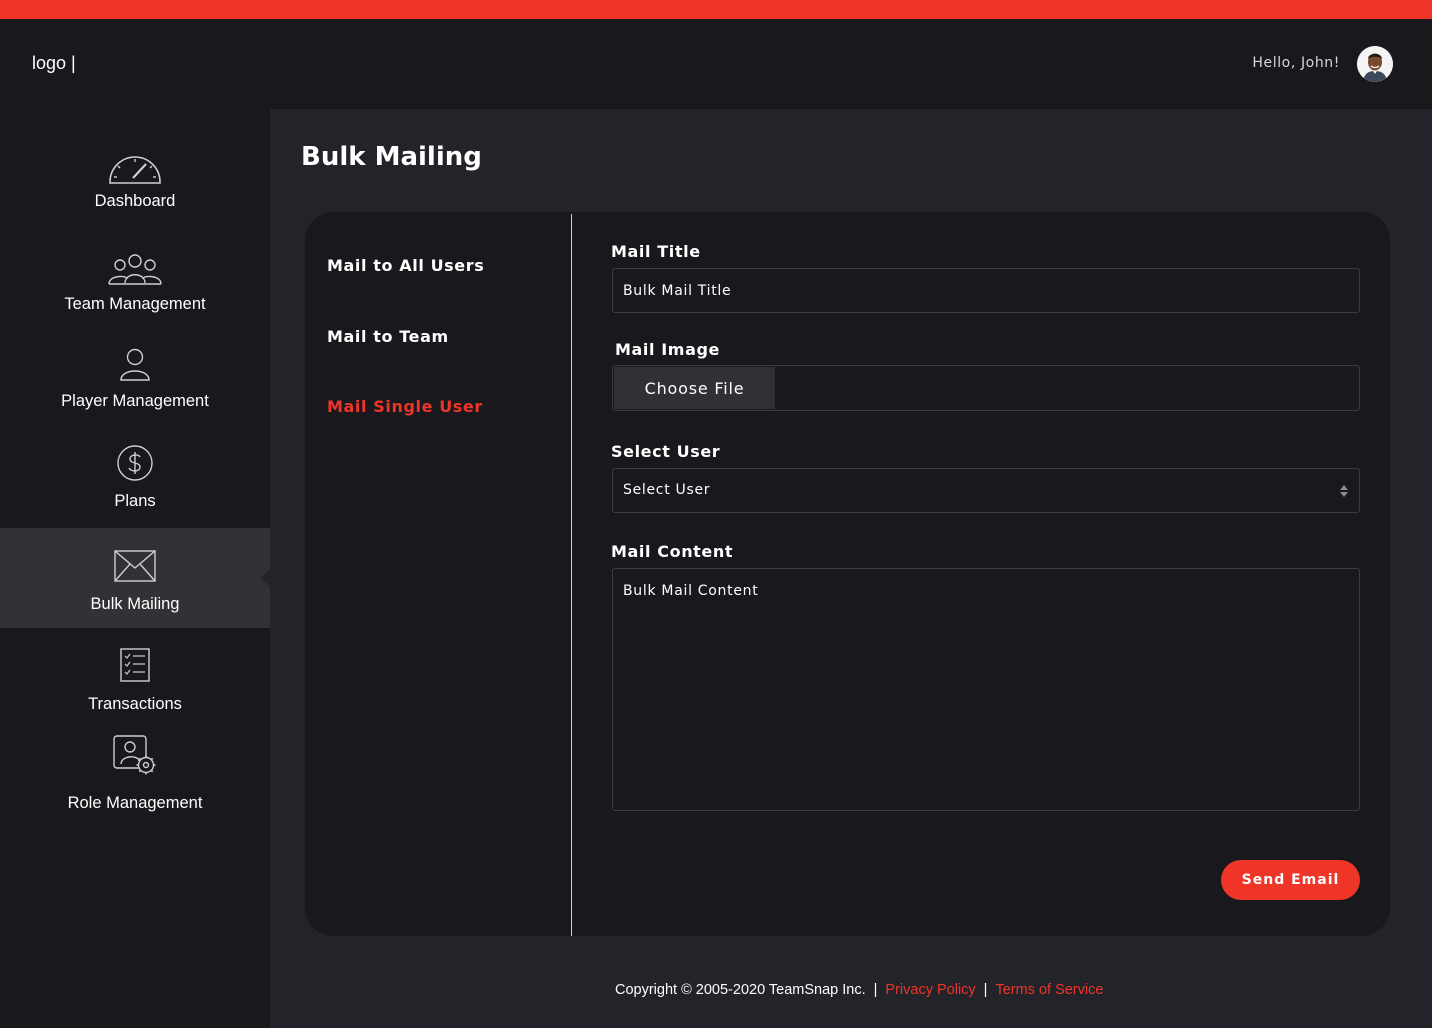 The width and height of the screenshot is (1432, 1028). I want to click on sidebar-item-label: Role Management, so click(135, 803).